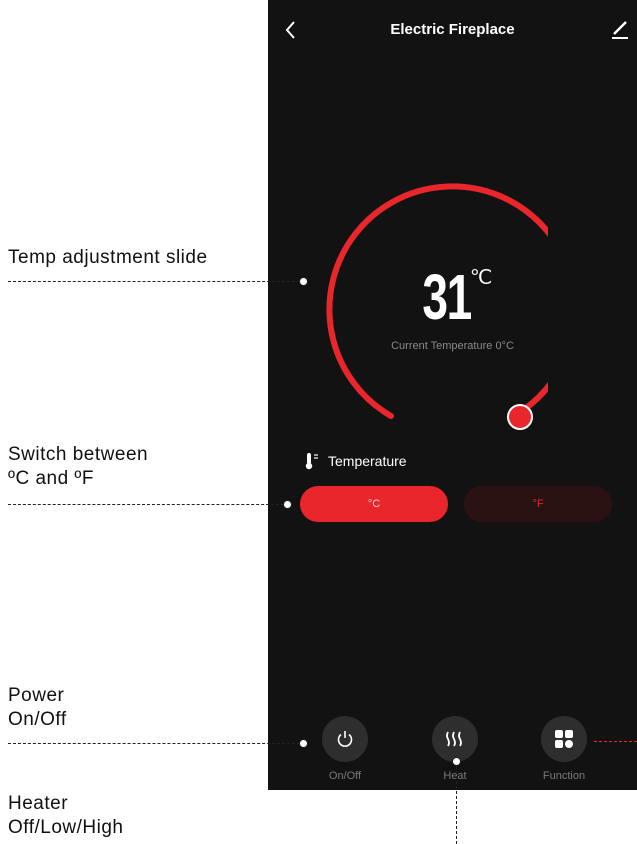  What do you see at coordinates (303, 281) in the screenshot?
I see `leader-dot-temp` at bounding box center [303, 281].